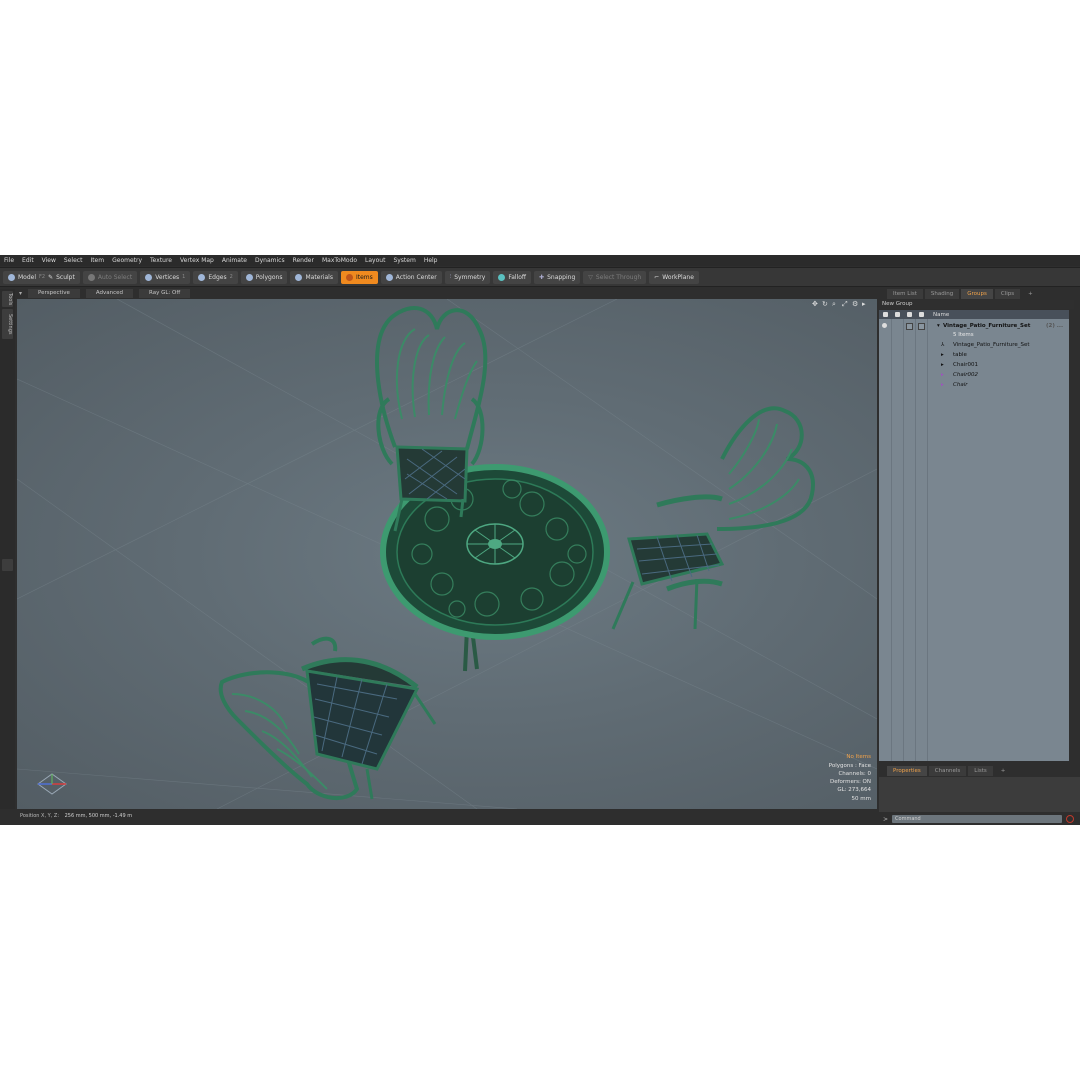 Image resolution: width=1080 pixels, height=1080 pixels. Describe the element at coordinates (375, 260) in the screenshot. I see `menu-layout: Layout` at that location.